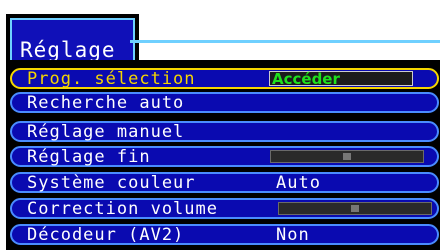 Image resolution: width=440 pixels, height=250 pixels. What do you see at coordinates (111, 183) in the screenshot?
I see `menu-item-label: Système couleur` at bounding box center [111, 183].